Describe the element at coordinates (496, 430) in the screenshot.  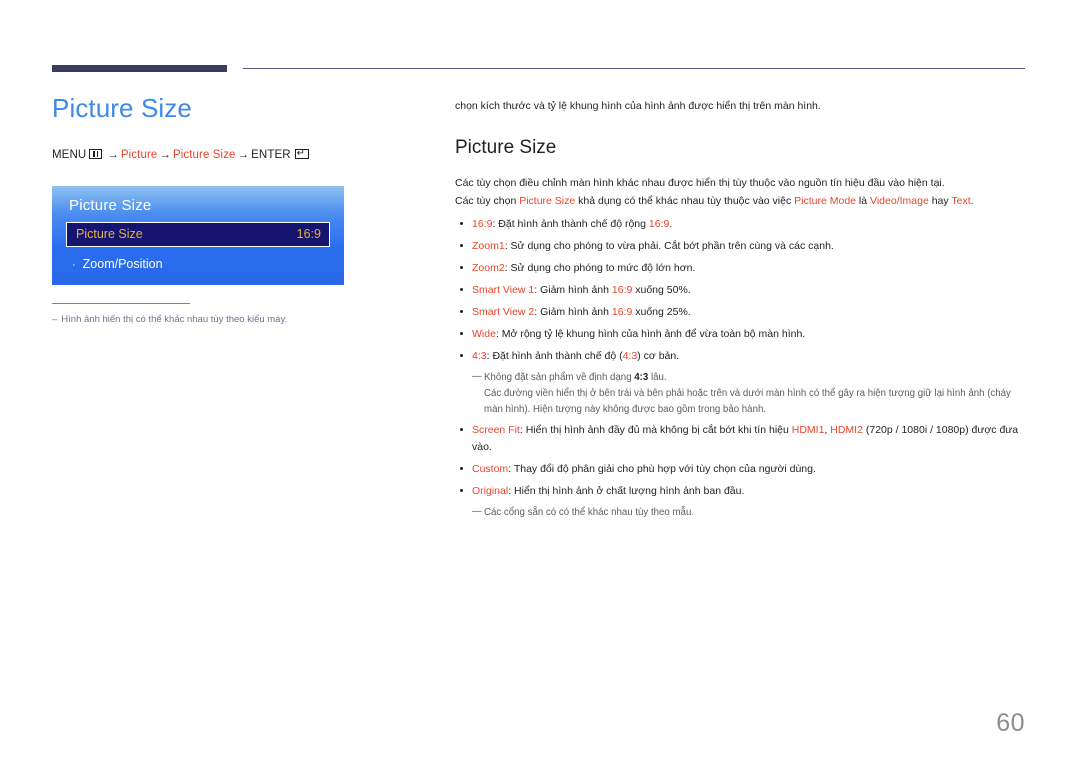
I see `option-term: Screen Fit` at that location.